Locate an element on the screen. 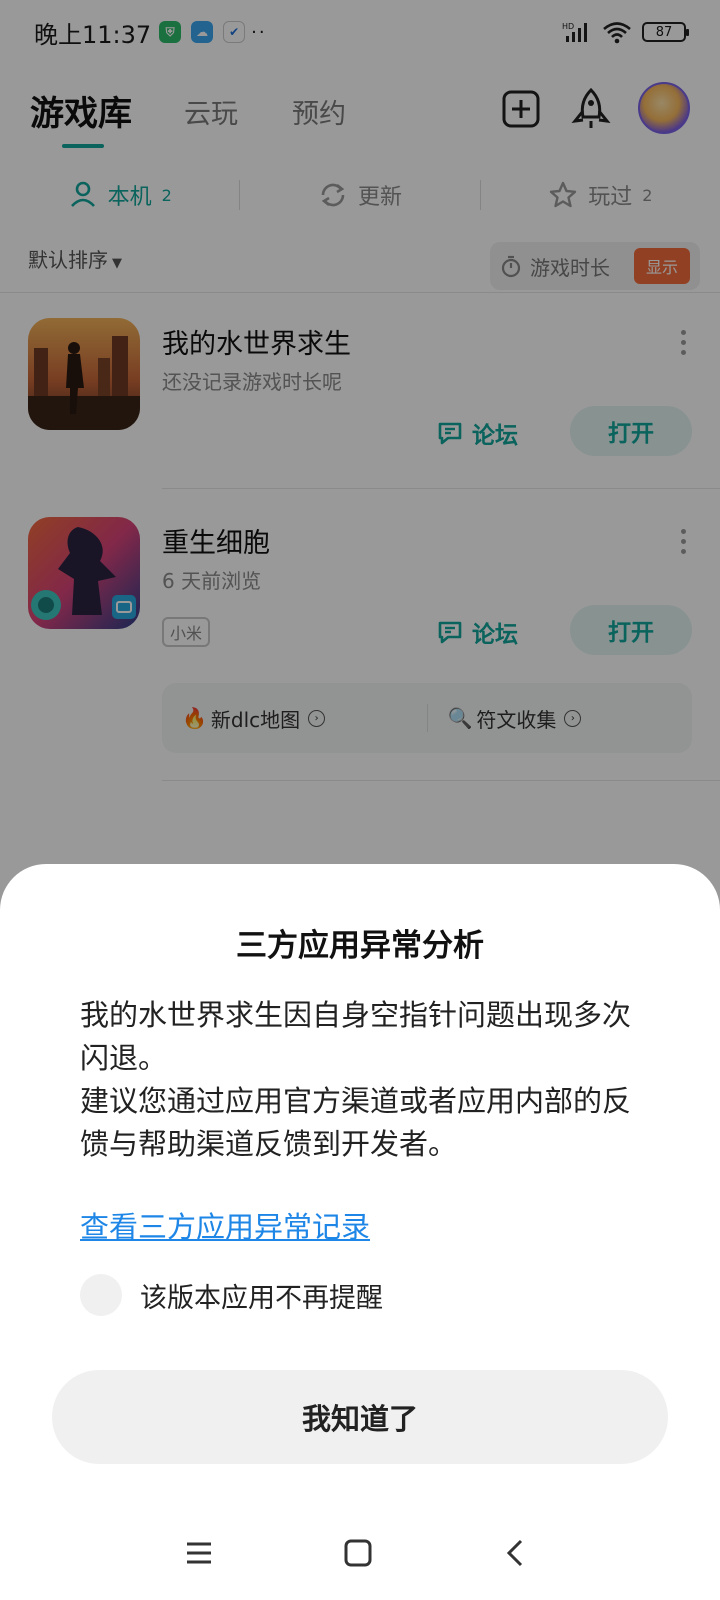  home-square-icon is located at coordinates (358, 1553).